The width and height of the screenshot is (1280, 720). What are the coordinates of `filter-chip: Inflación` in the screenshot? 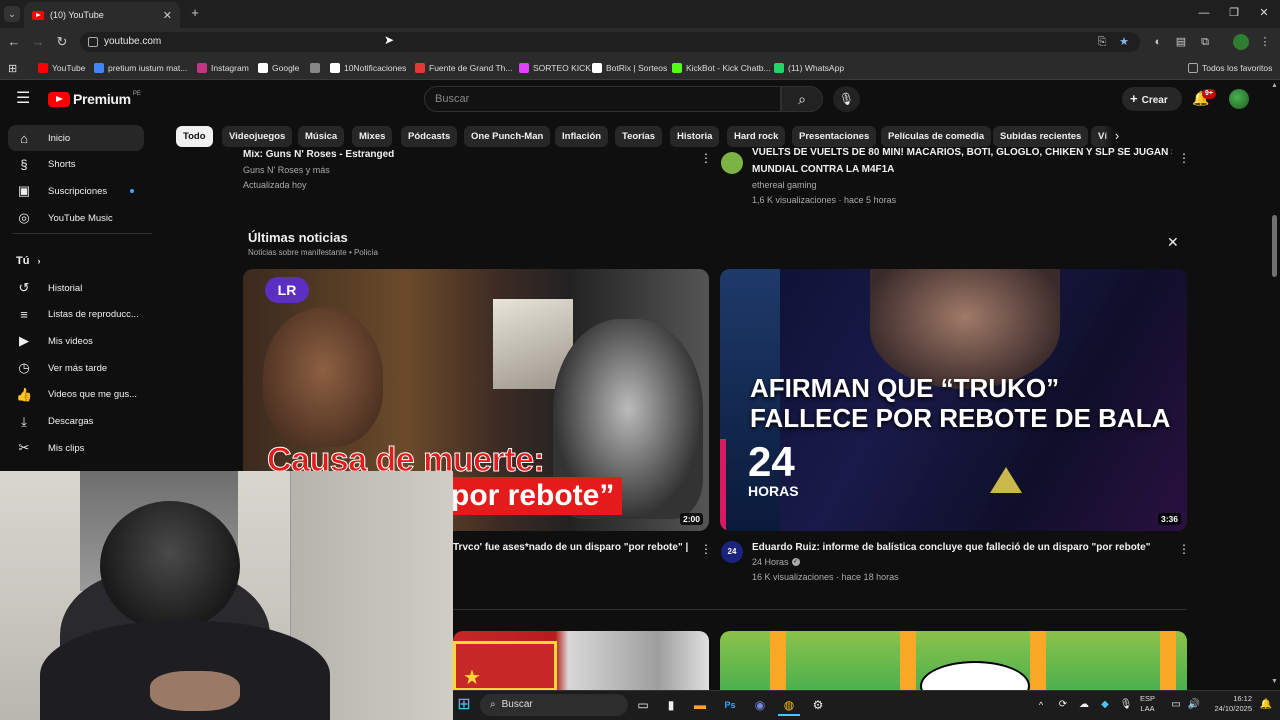 It's located at (582, 136).